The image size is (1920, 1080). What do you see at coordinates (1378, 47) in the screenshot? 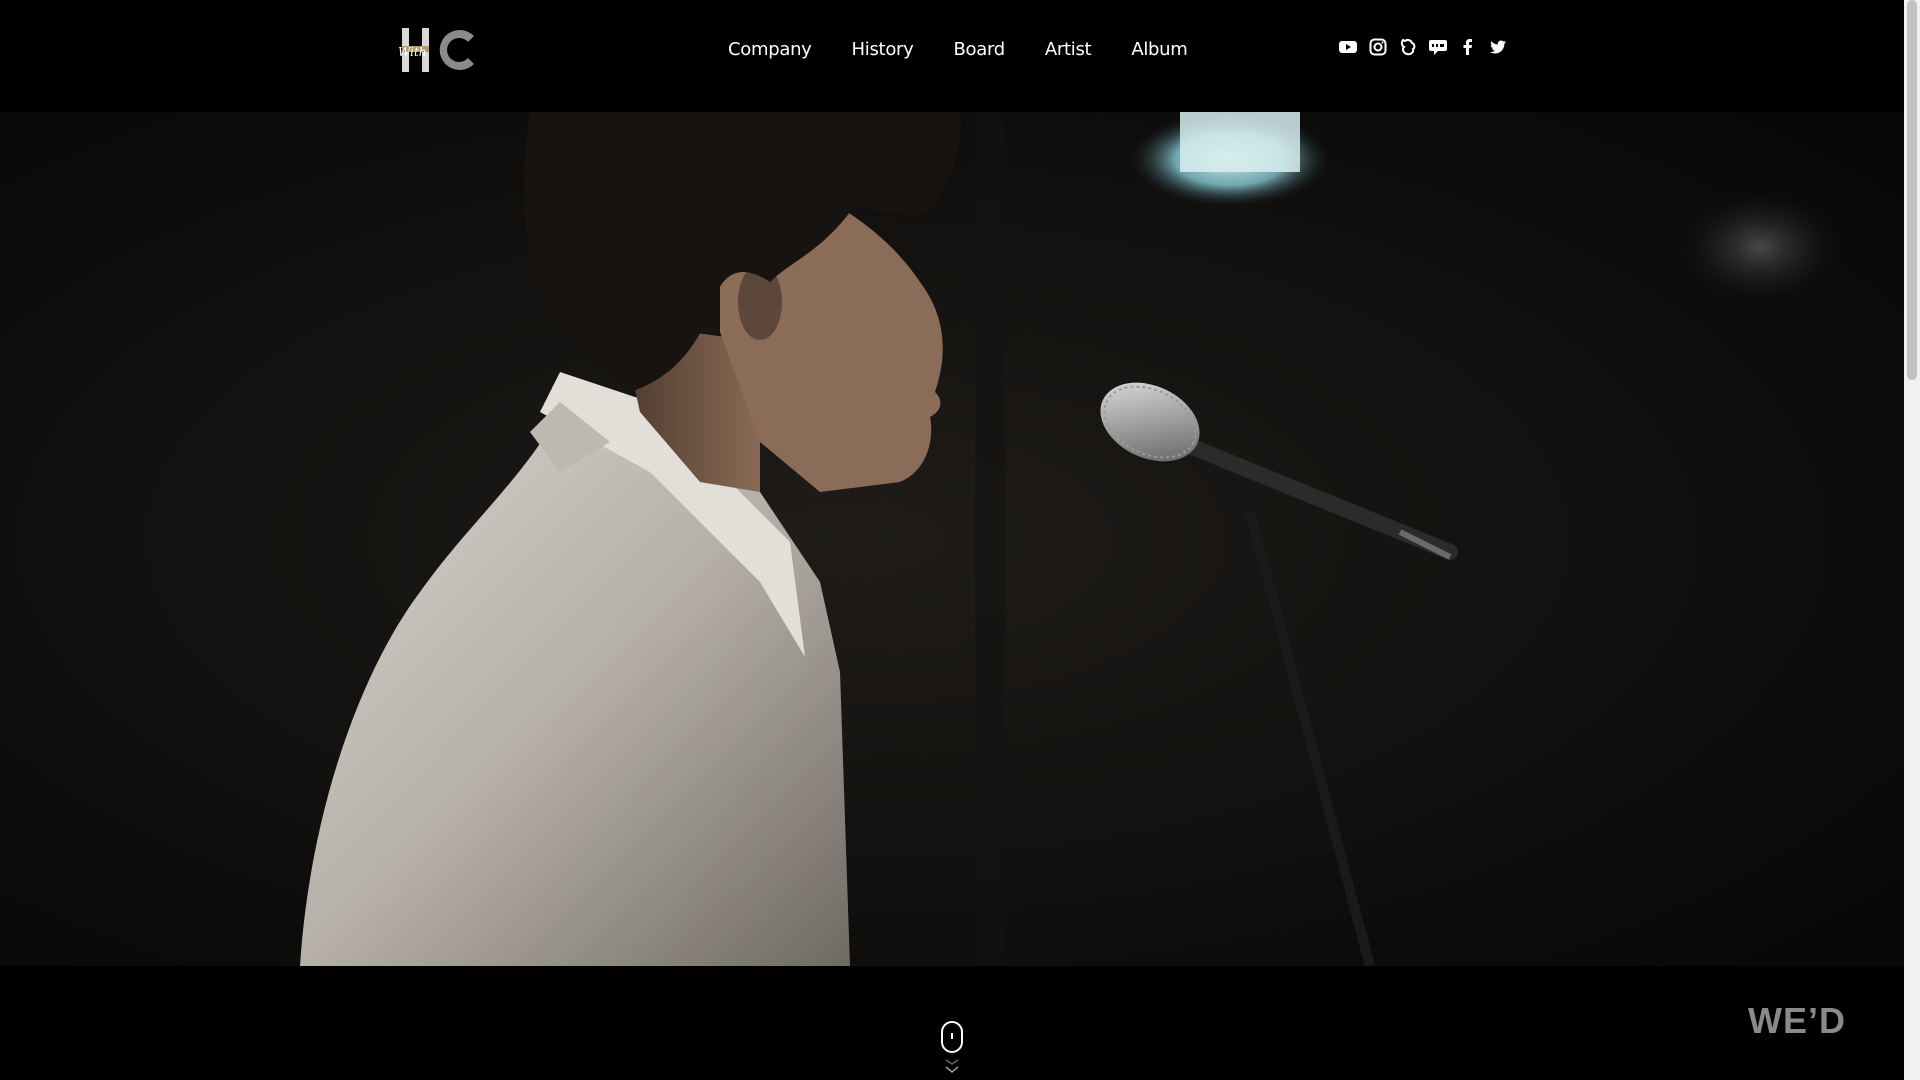
I see `instagram-icon` at bounding box center [1378, 47].